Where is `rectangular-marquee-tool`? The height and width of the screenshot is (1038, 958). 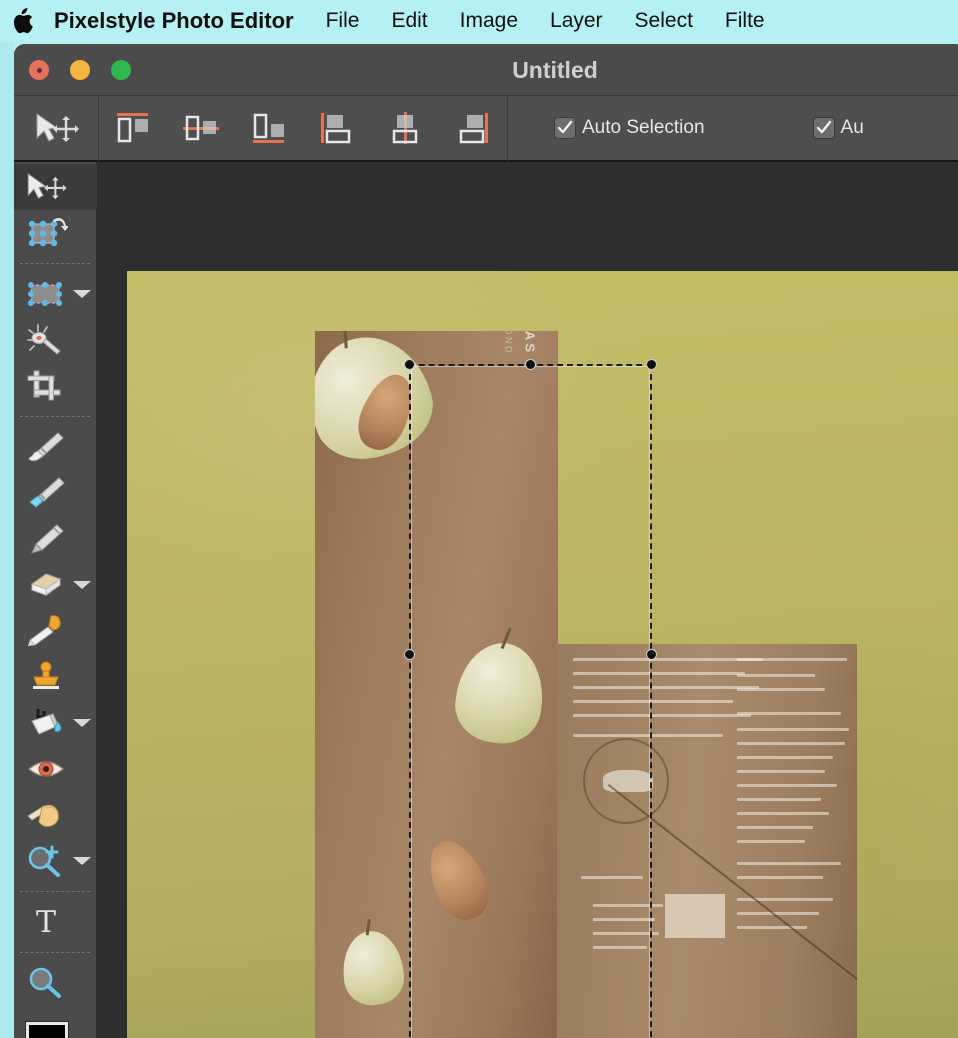 rectangular-marquee-tool is located at coordinates (55, 294).